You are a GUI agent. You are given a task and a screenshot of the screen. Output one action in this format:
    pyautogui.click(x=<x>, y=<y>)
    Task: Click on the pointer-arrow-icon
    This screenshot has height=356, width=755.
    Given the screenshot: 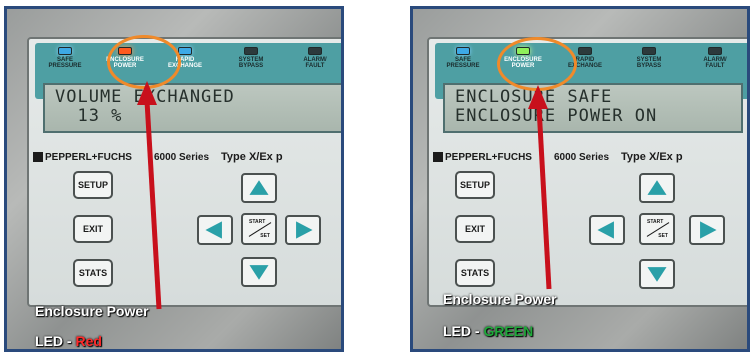 What is the action you would take?
    pyautogui.click(x=149, y=195)
    